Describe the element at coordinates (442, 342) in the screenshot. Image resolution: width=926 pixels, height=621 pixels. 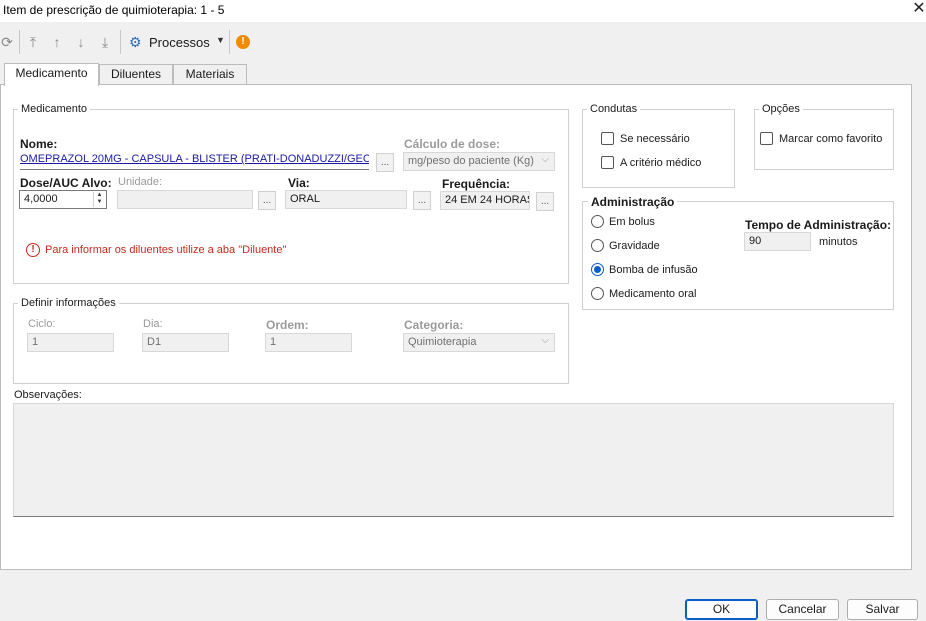
I see `categoria-value: Quimioterapia` at that location.